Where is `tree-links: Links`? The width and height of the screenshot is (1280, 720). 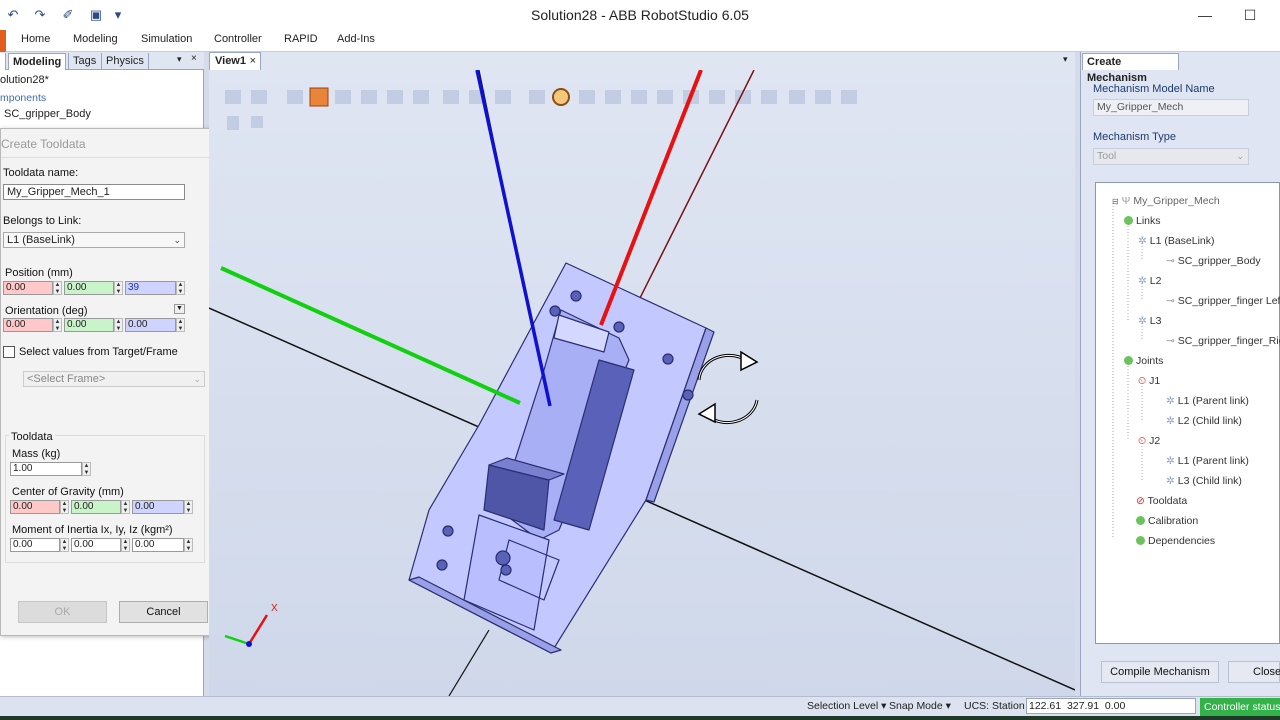 tree-links: Links is located at coordinates (1142, 221).